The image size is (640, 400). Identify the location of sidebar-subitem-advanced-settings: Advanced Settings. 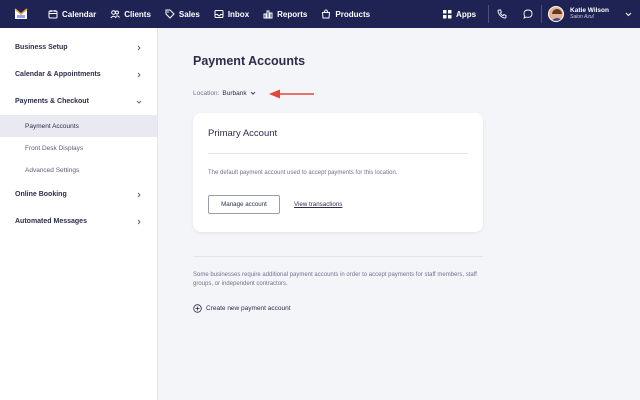
(78, 170).